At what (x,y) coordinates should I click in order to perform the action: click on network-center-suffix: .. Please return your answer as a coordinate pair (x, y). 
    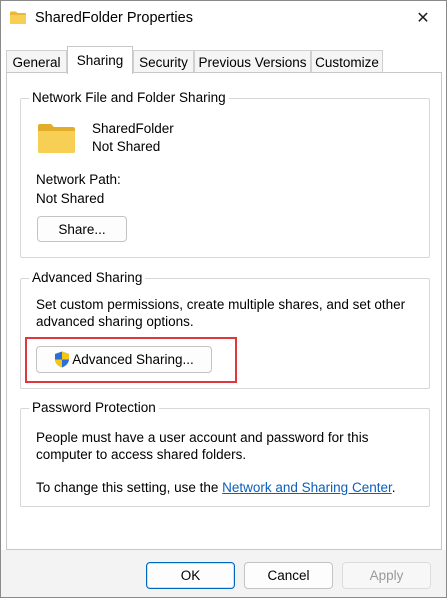
    Looking at the image, I should click on (393, 487).